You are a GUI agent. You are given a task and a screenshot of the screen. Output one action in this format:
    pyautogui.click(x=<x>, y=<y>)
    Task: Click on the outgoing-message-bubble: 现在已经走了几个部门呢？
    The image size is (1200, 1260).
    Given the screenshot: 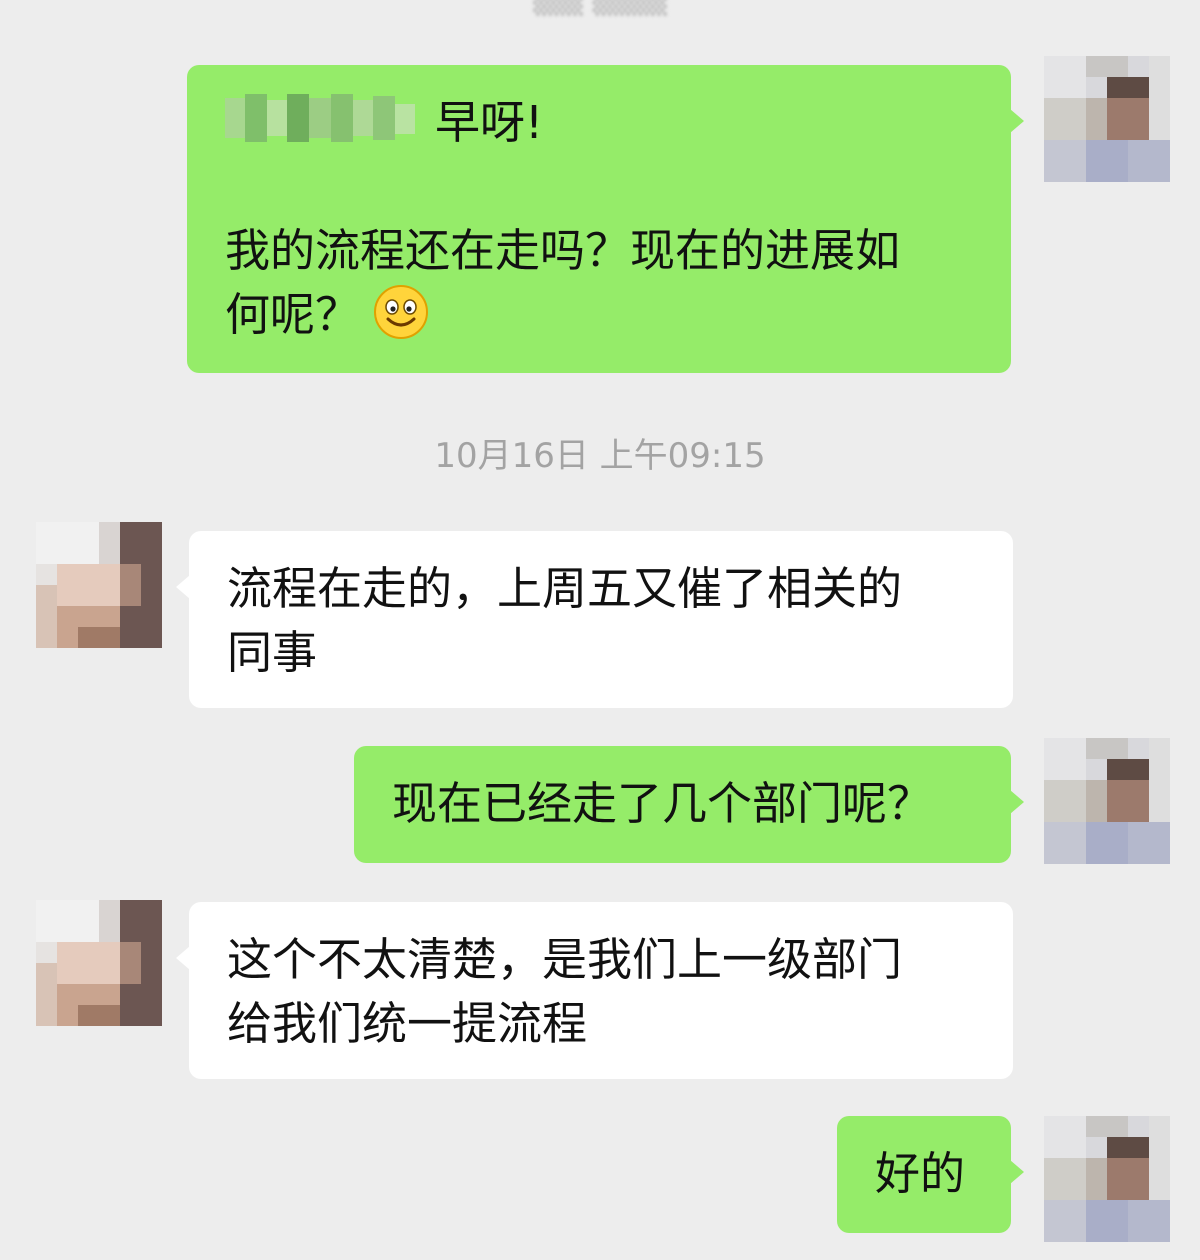 What is the action you would take?
    pyautogui.click(x=689, y=804)
    